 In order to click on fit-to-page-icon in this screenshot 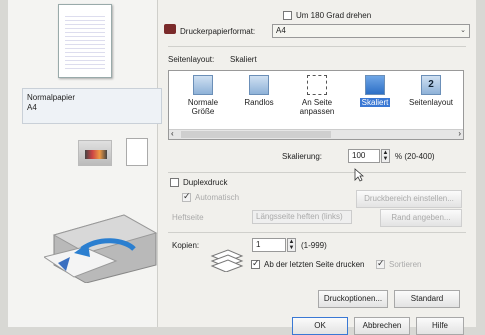, I will do `click(317, 85)`.